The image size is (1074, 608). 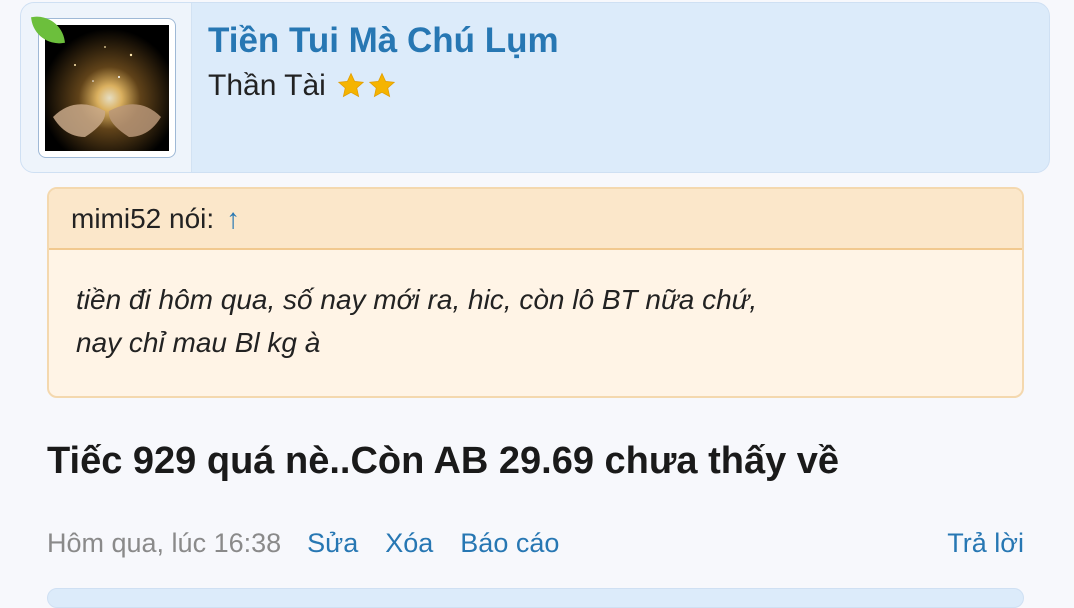 I want to click on edit-link: Sửa, so click(x=332, y=543).